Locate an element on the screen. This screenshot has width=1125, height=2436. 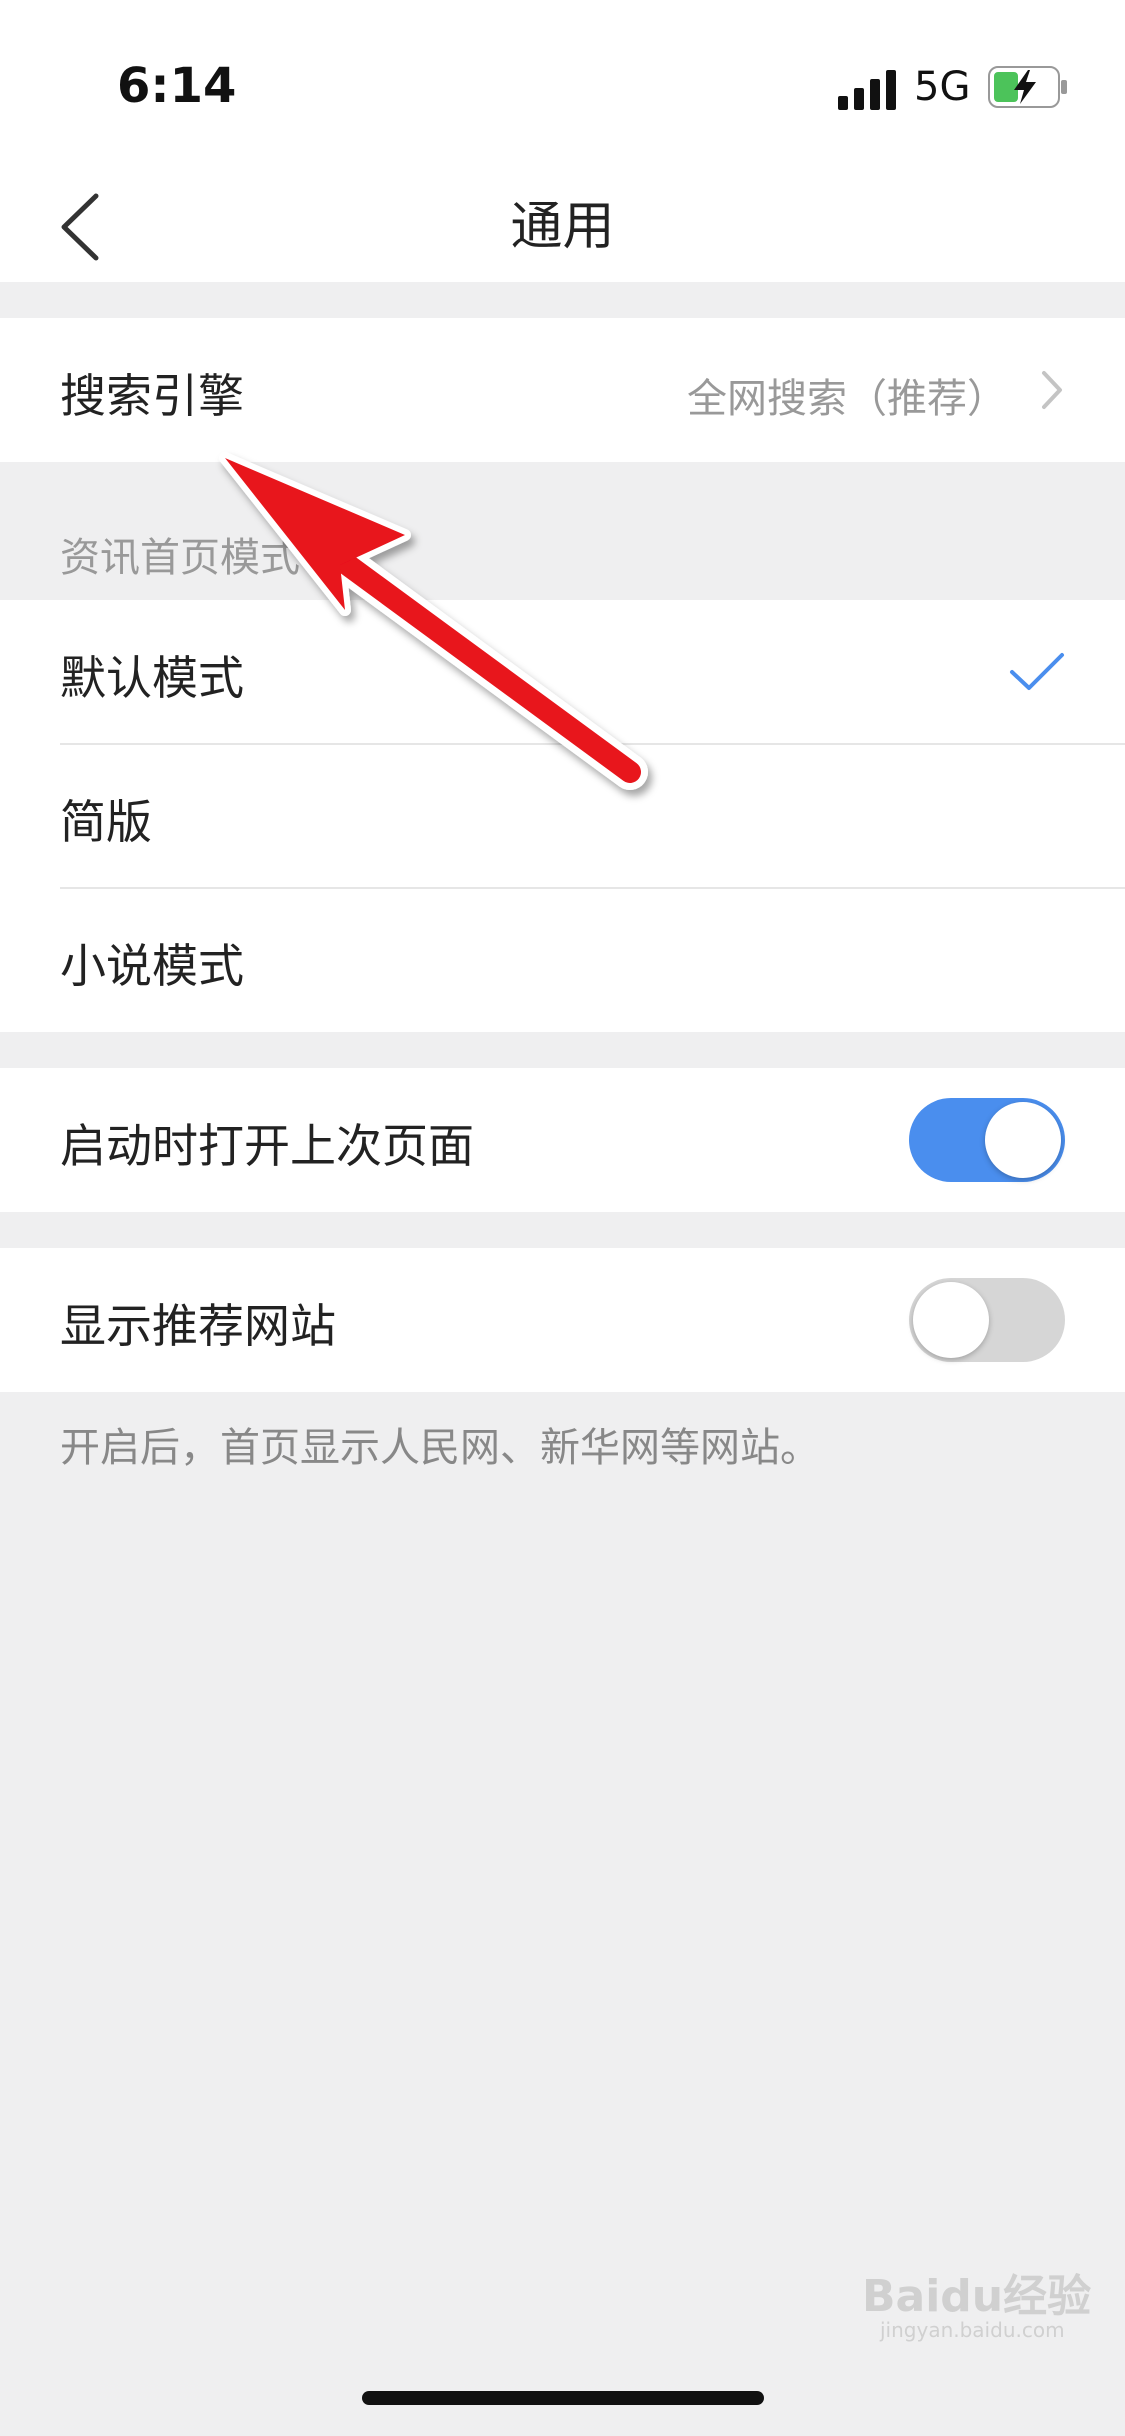
option-label: 默认模式 is located at coordinates (152, 678).